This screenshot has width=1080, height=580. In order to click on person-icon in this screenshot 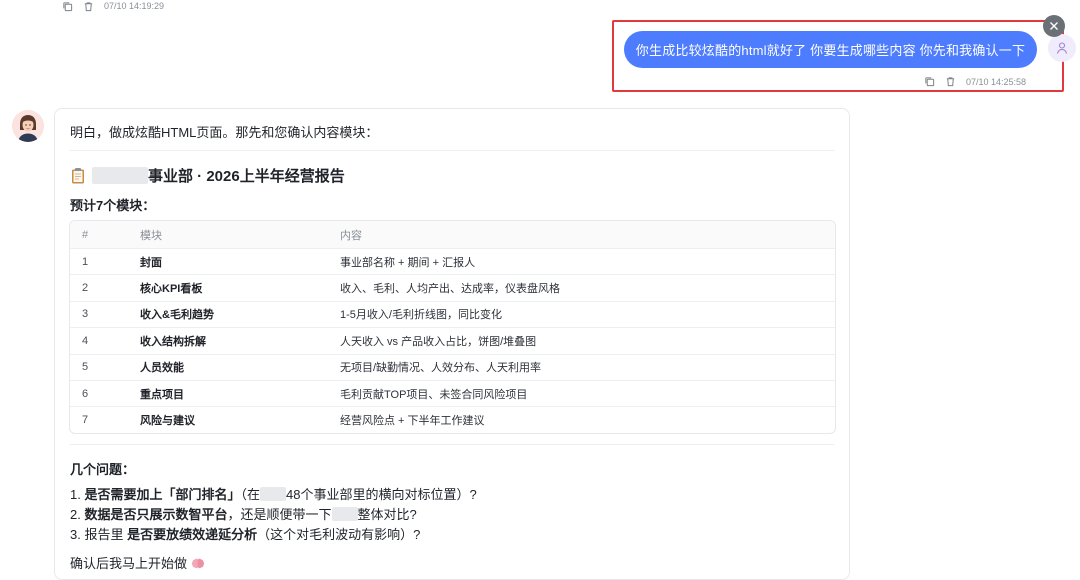, I will do `click(1062, 48)`.